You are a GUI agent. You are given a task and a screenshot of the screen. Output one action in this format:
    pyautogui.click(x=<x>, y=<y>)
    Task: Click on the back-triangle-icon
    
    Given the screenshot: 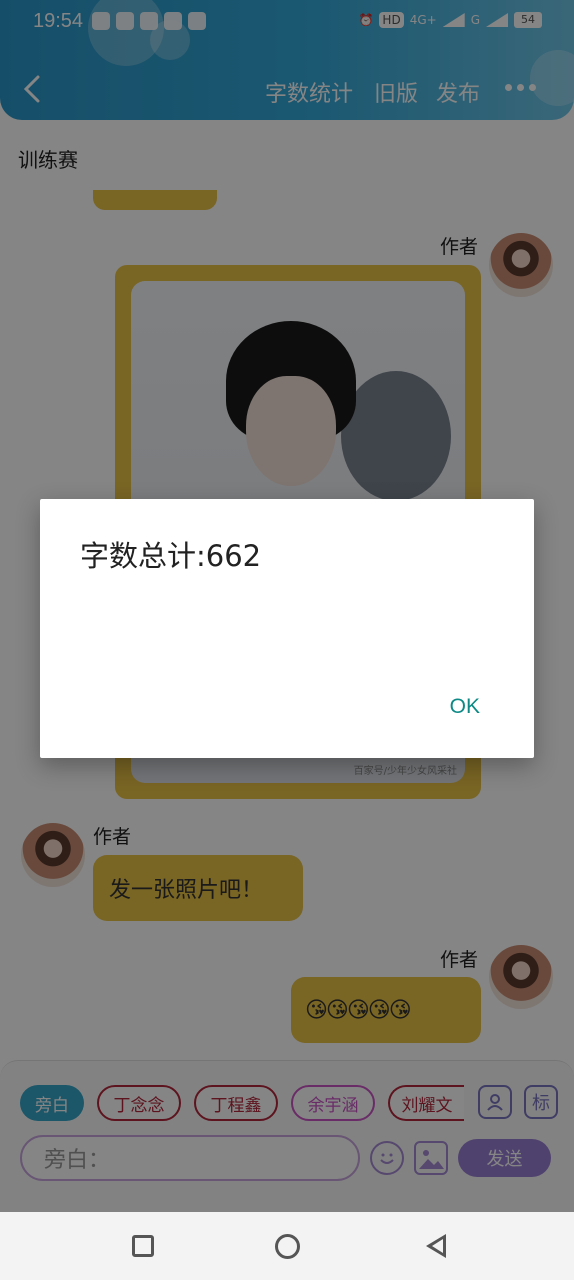 What is the action you would take?
    pyautogui.click(x=436, y=1246)
    